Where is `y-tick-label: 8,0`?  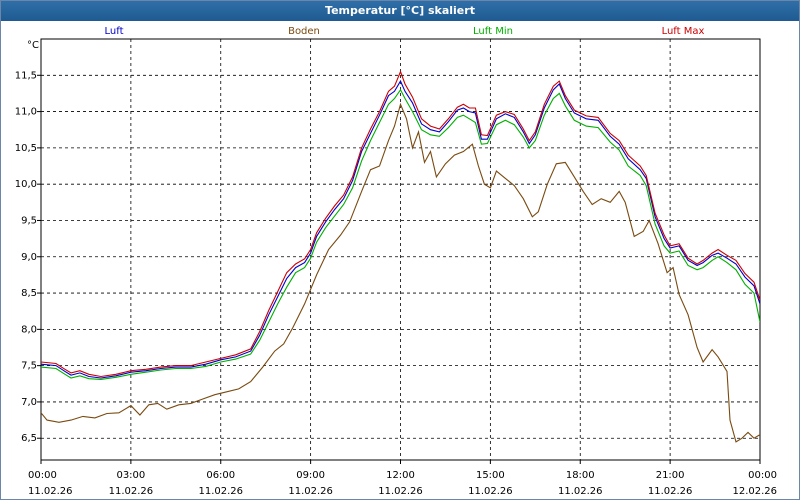 y-tick-label: 8,0 is located at coordinates (29, 329).